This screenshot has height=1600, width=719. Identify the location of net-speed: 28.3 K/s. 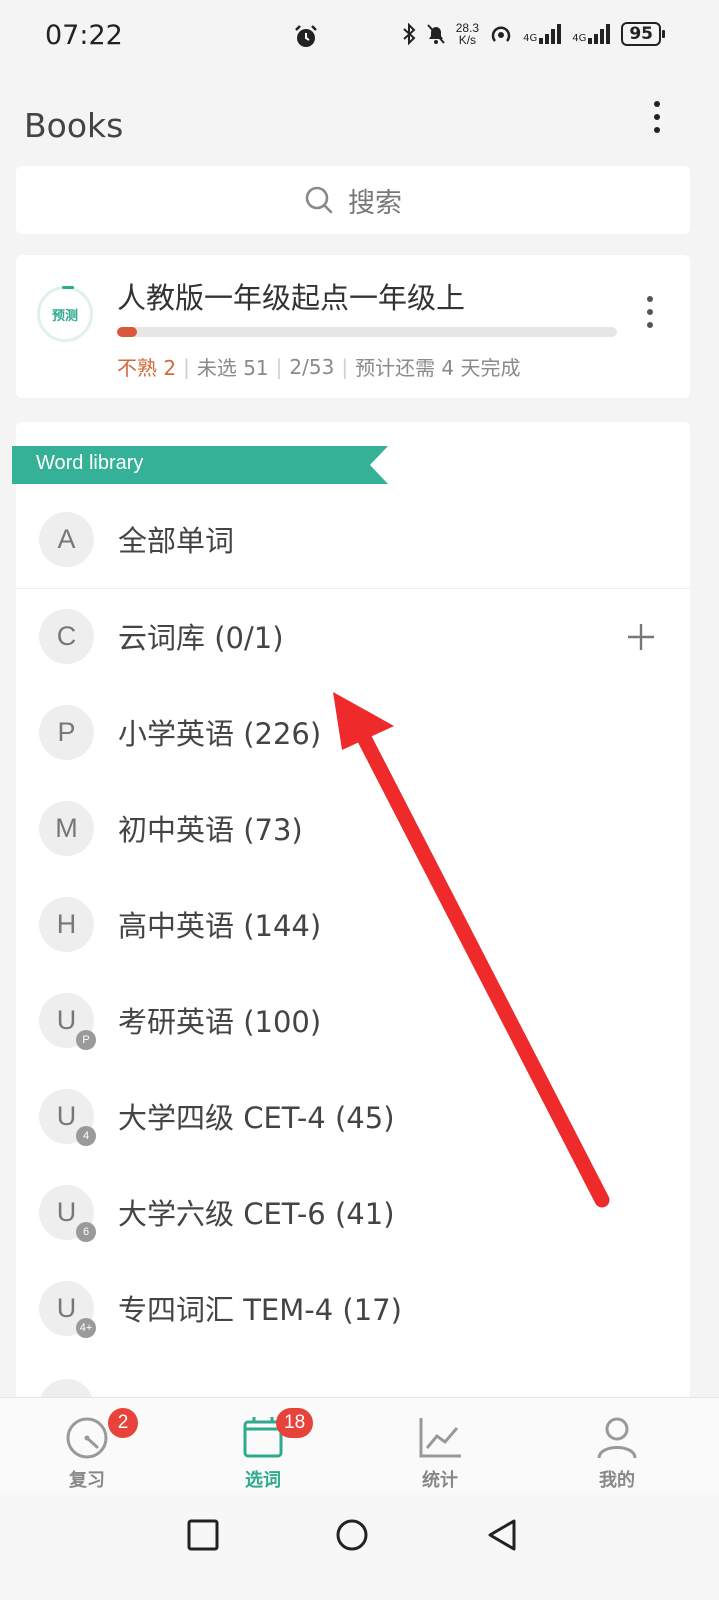
(467, 34).